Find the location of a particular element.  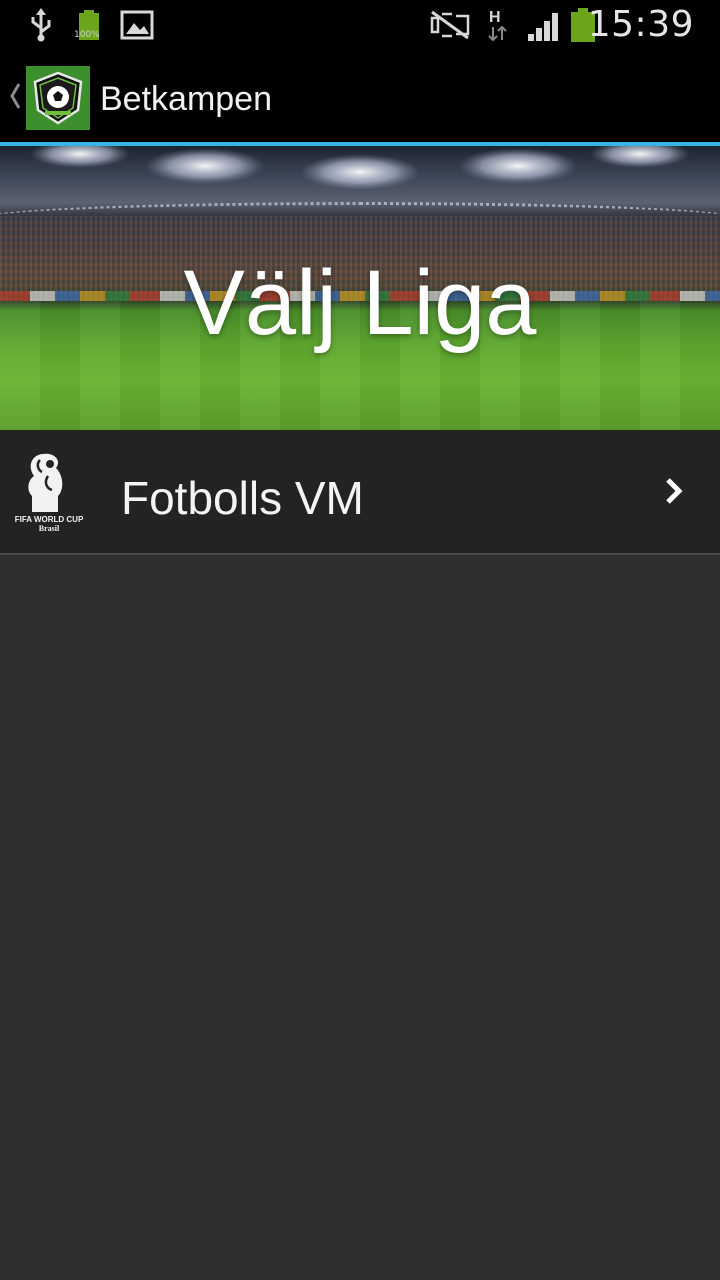

list-item-fotbolls-vm: FIFA WORLD CUP Brasil Fotbolls VM is located at coordinates (360, 492).